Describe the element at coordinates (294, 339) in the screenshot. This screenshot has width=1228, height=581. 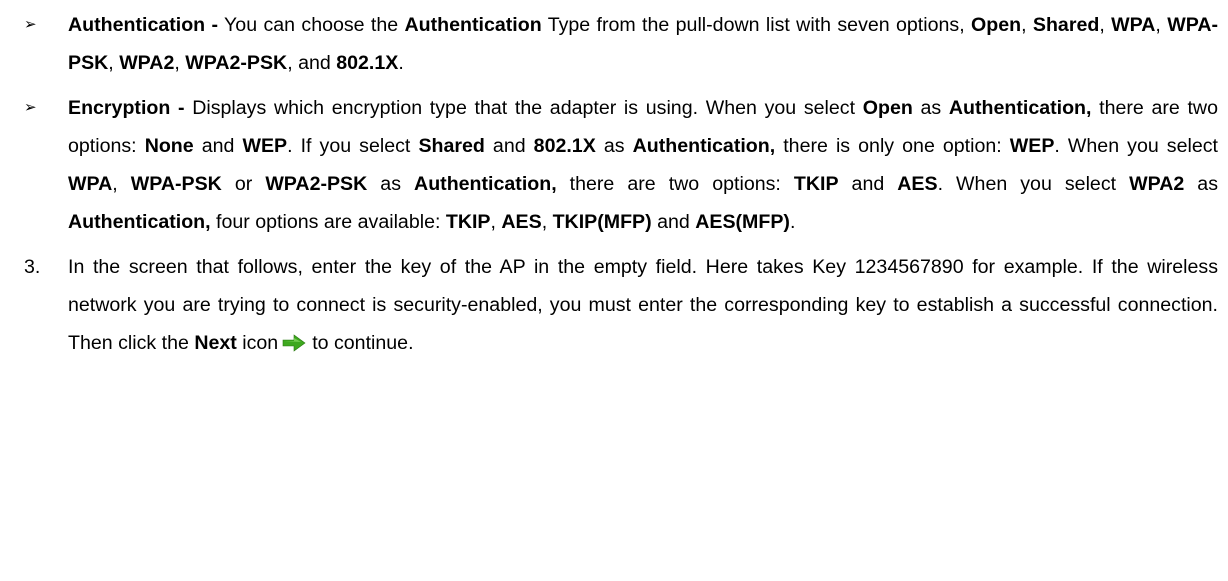
I see `next-arrow-icon` at that location.